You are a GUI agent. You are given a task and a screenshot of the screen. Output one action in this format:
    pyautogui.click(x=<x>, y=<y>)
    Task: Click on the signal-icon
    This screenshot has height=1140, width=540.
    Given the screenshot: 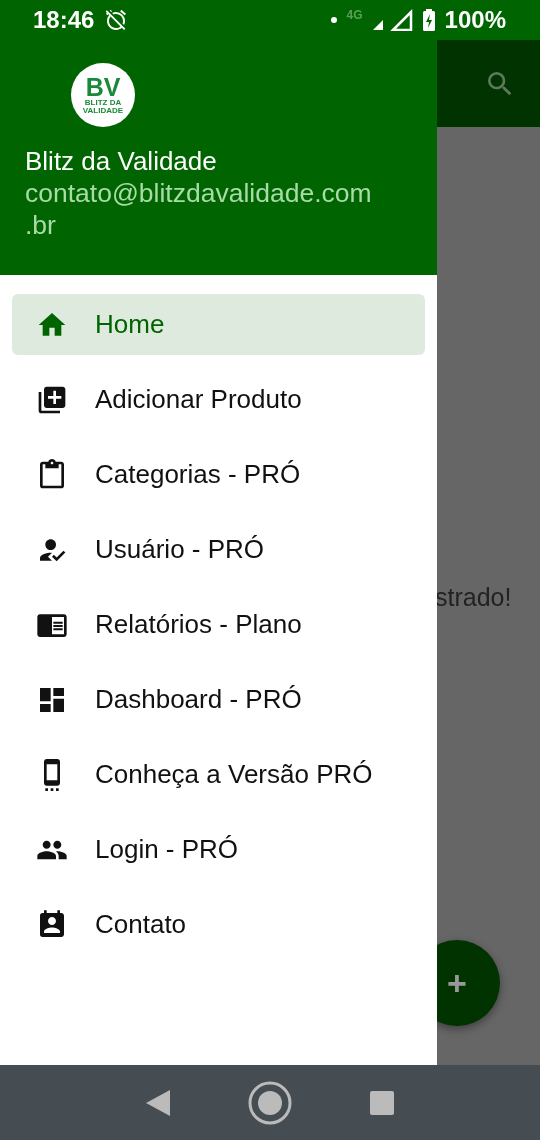 What is the action you would take?
    pyautogui.click(x=392, y=20)
    